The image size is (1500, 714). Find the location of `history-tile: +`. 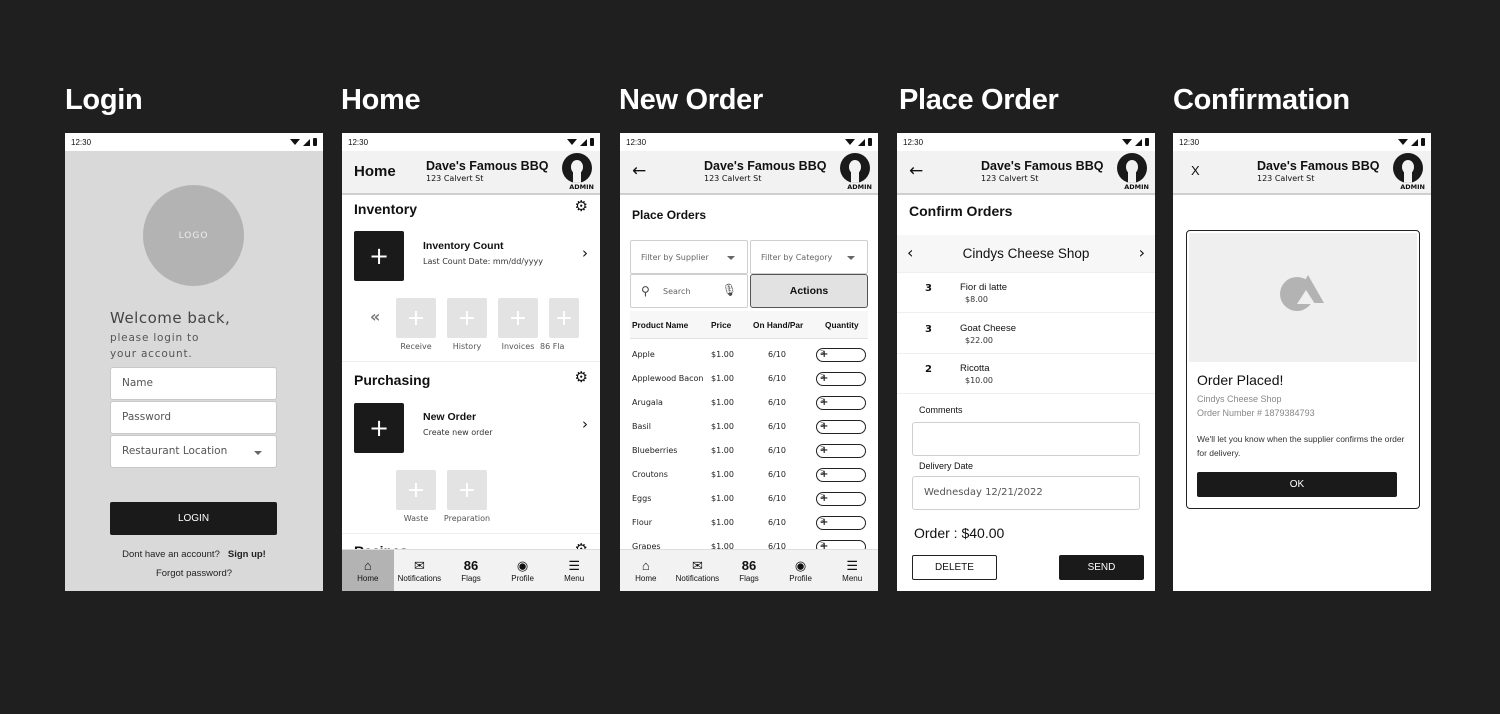

history-tile: + is located at coordinates (467, 318).